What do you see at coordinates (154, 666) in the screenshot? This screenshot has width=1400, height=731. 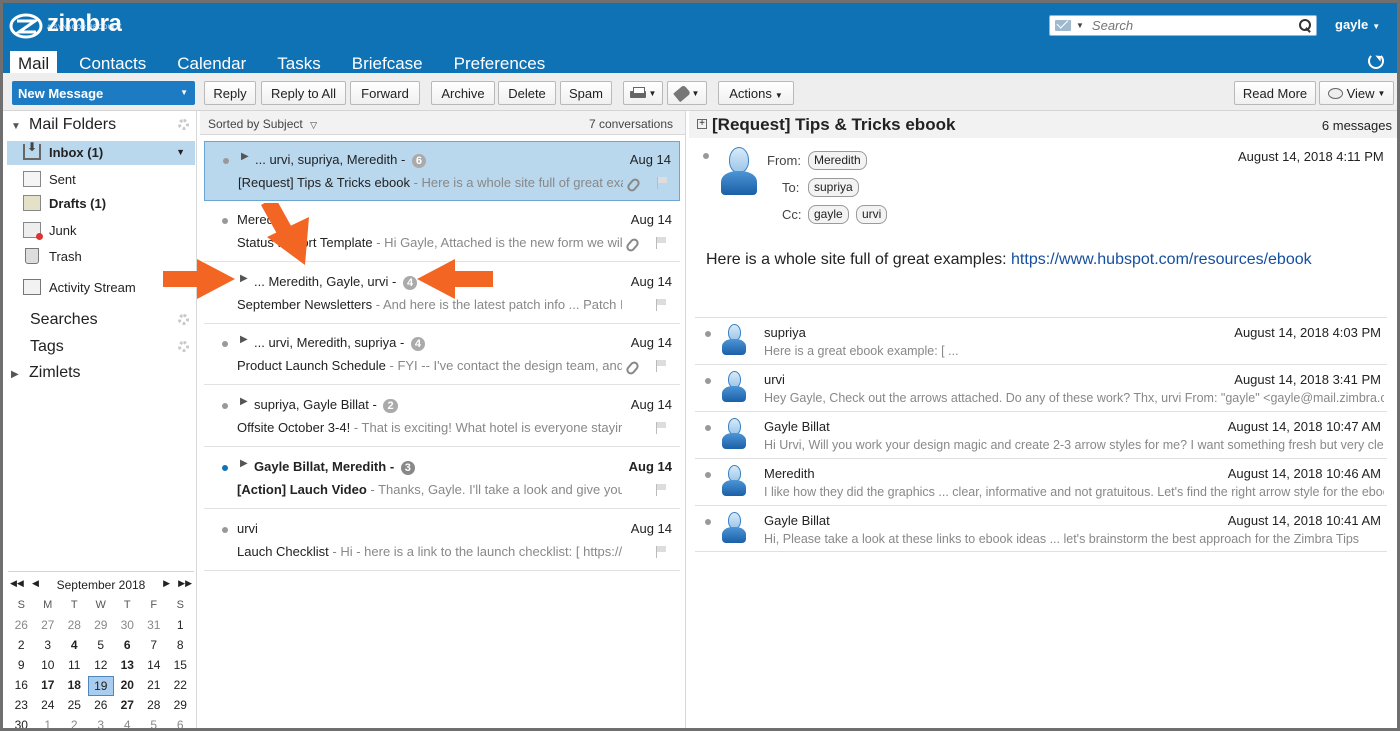 I see `calendar-day: 14` at bounding box center [154, 666].